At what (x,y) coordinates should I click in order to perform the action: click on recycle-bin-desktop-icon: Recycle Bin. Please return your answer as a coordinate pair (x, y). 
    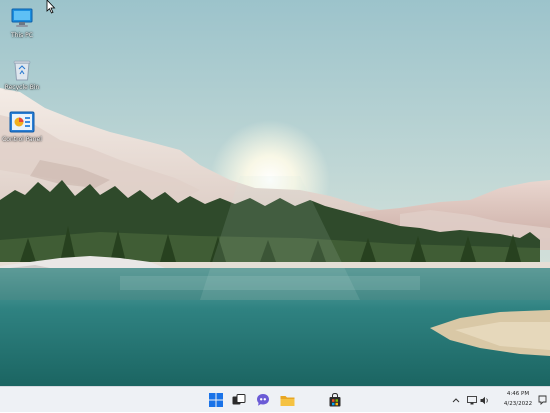
    Looking at the image, I should click on (22, 74).